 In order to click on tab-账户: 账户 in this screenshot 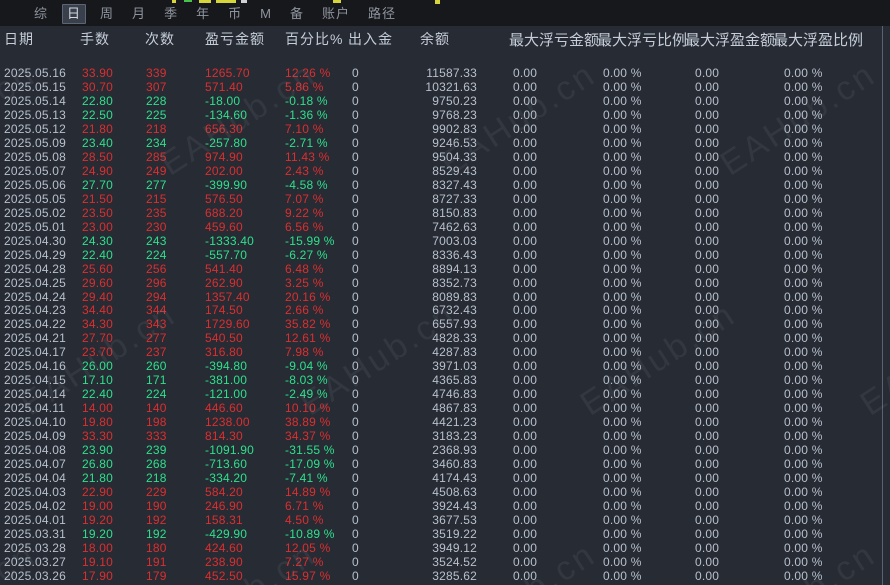, I will do `click(336, 14)`.